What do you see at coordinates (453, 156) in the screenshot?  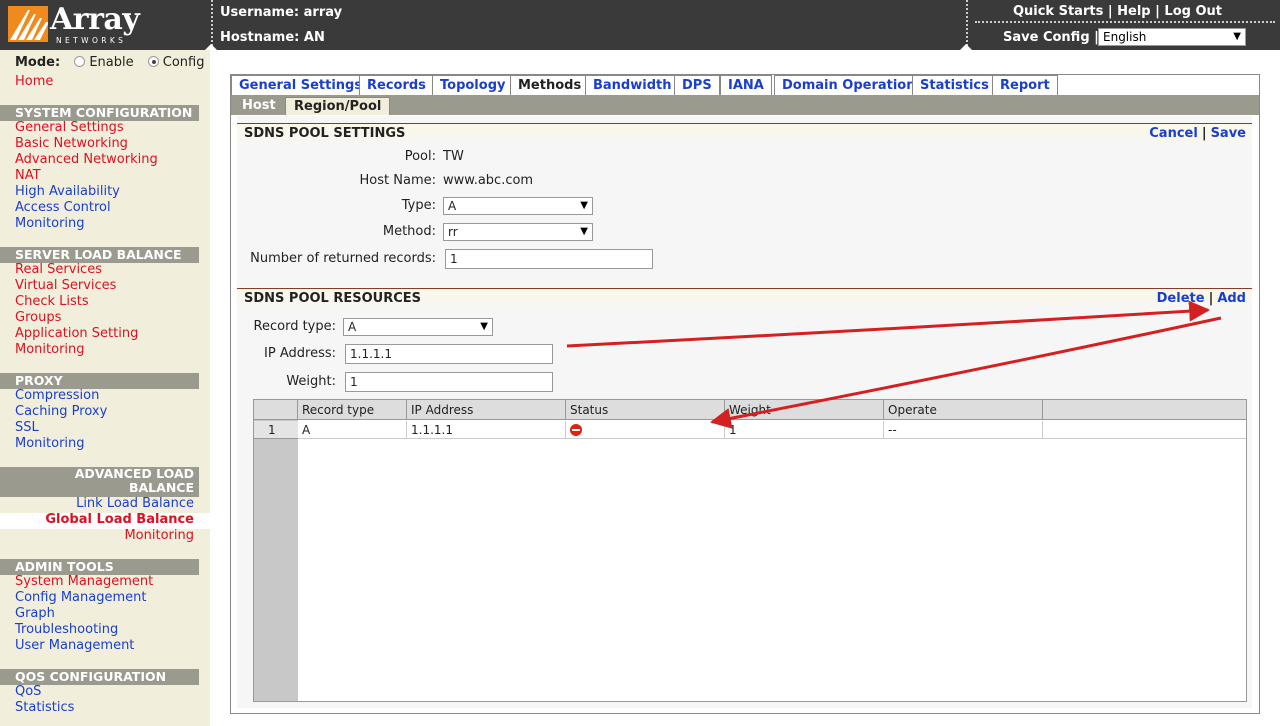 I see `pool-value: TW` at bounding box center [453, 156].